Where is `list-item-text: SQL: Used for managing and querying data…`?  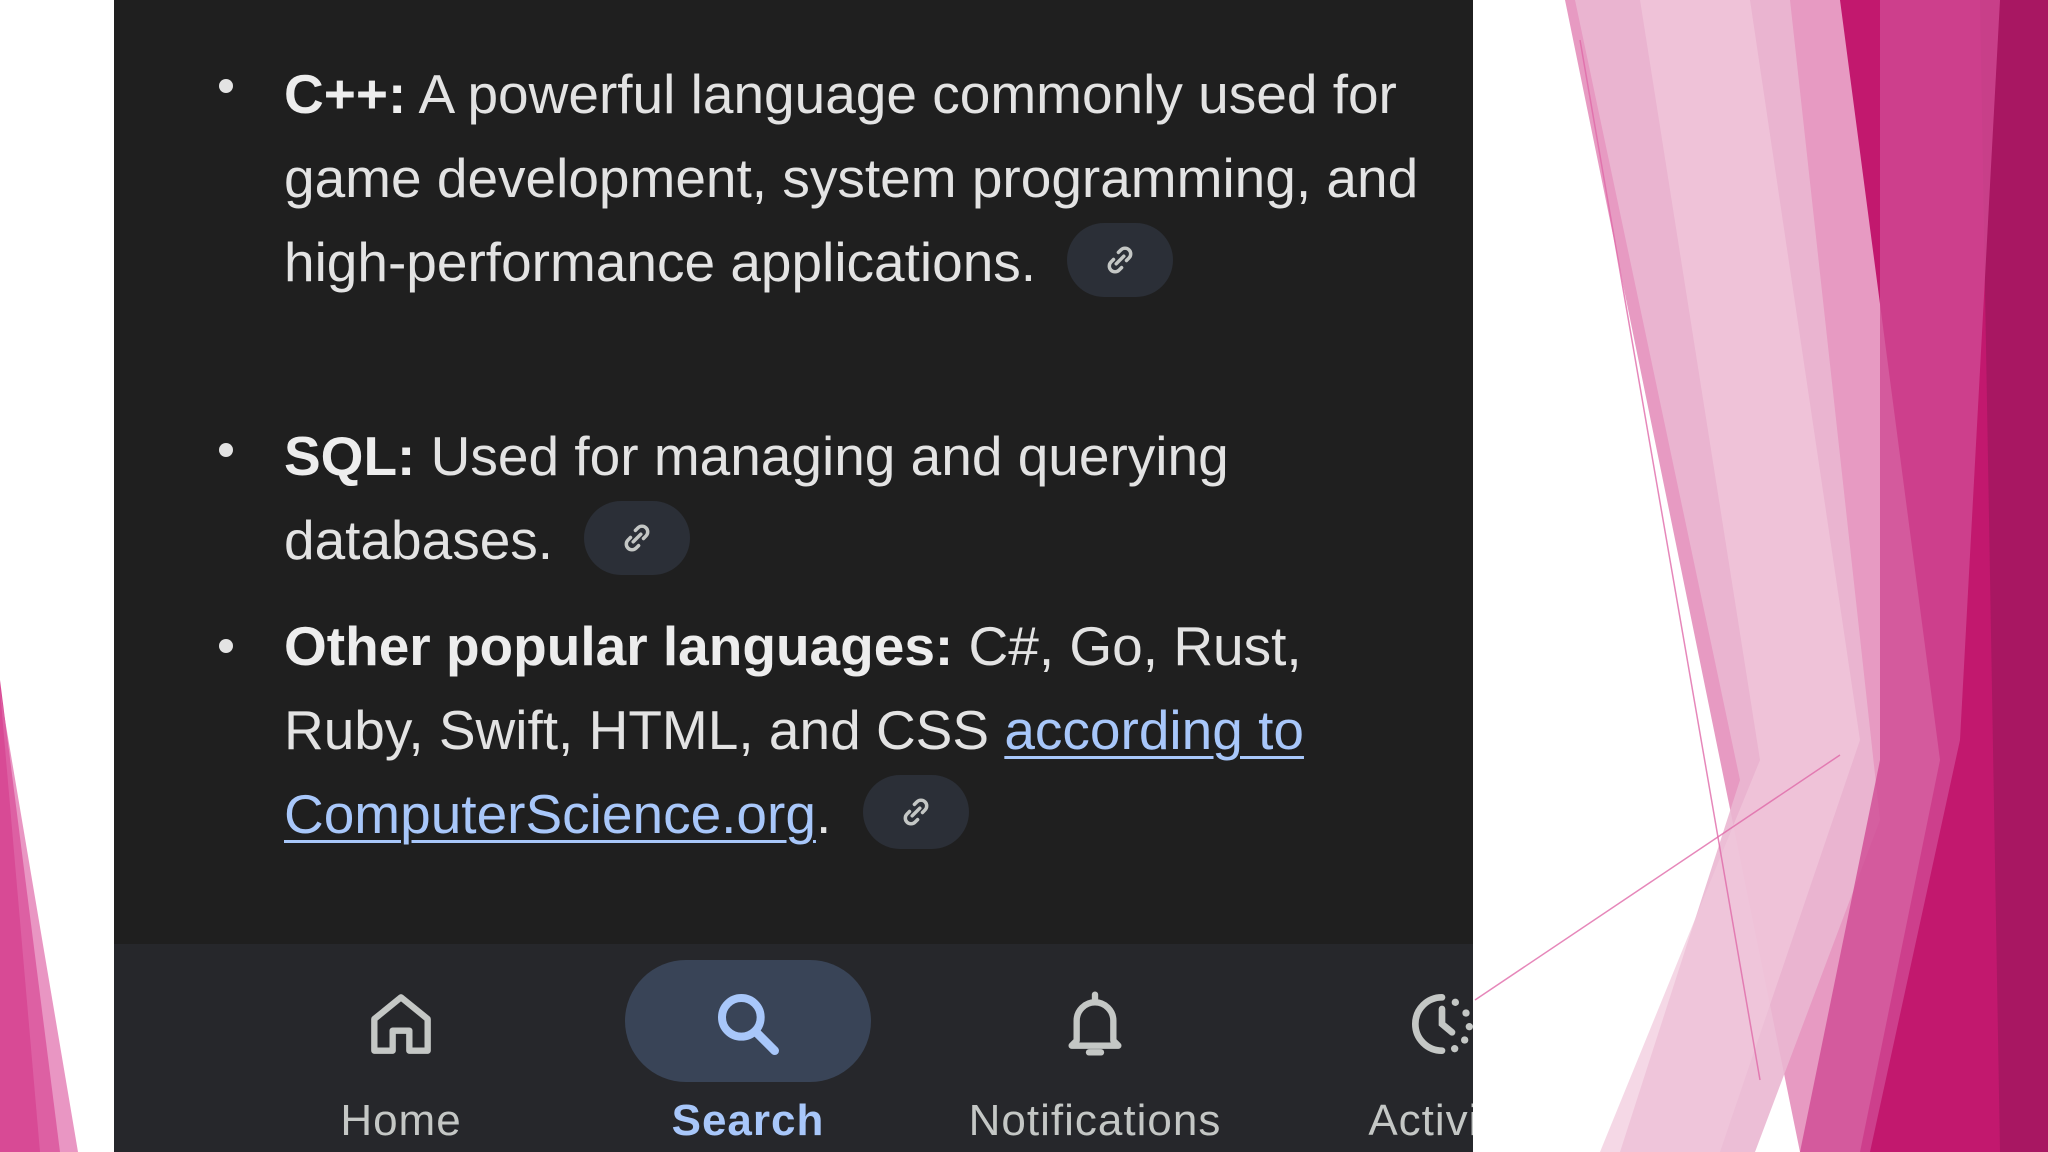
list-item-text: SQL: Used for managing and querying data… is located at coordinates (859, 498).